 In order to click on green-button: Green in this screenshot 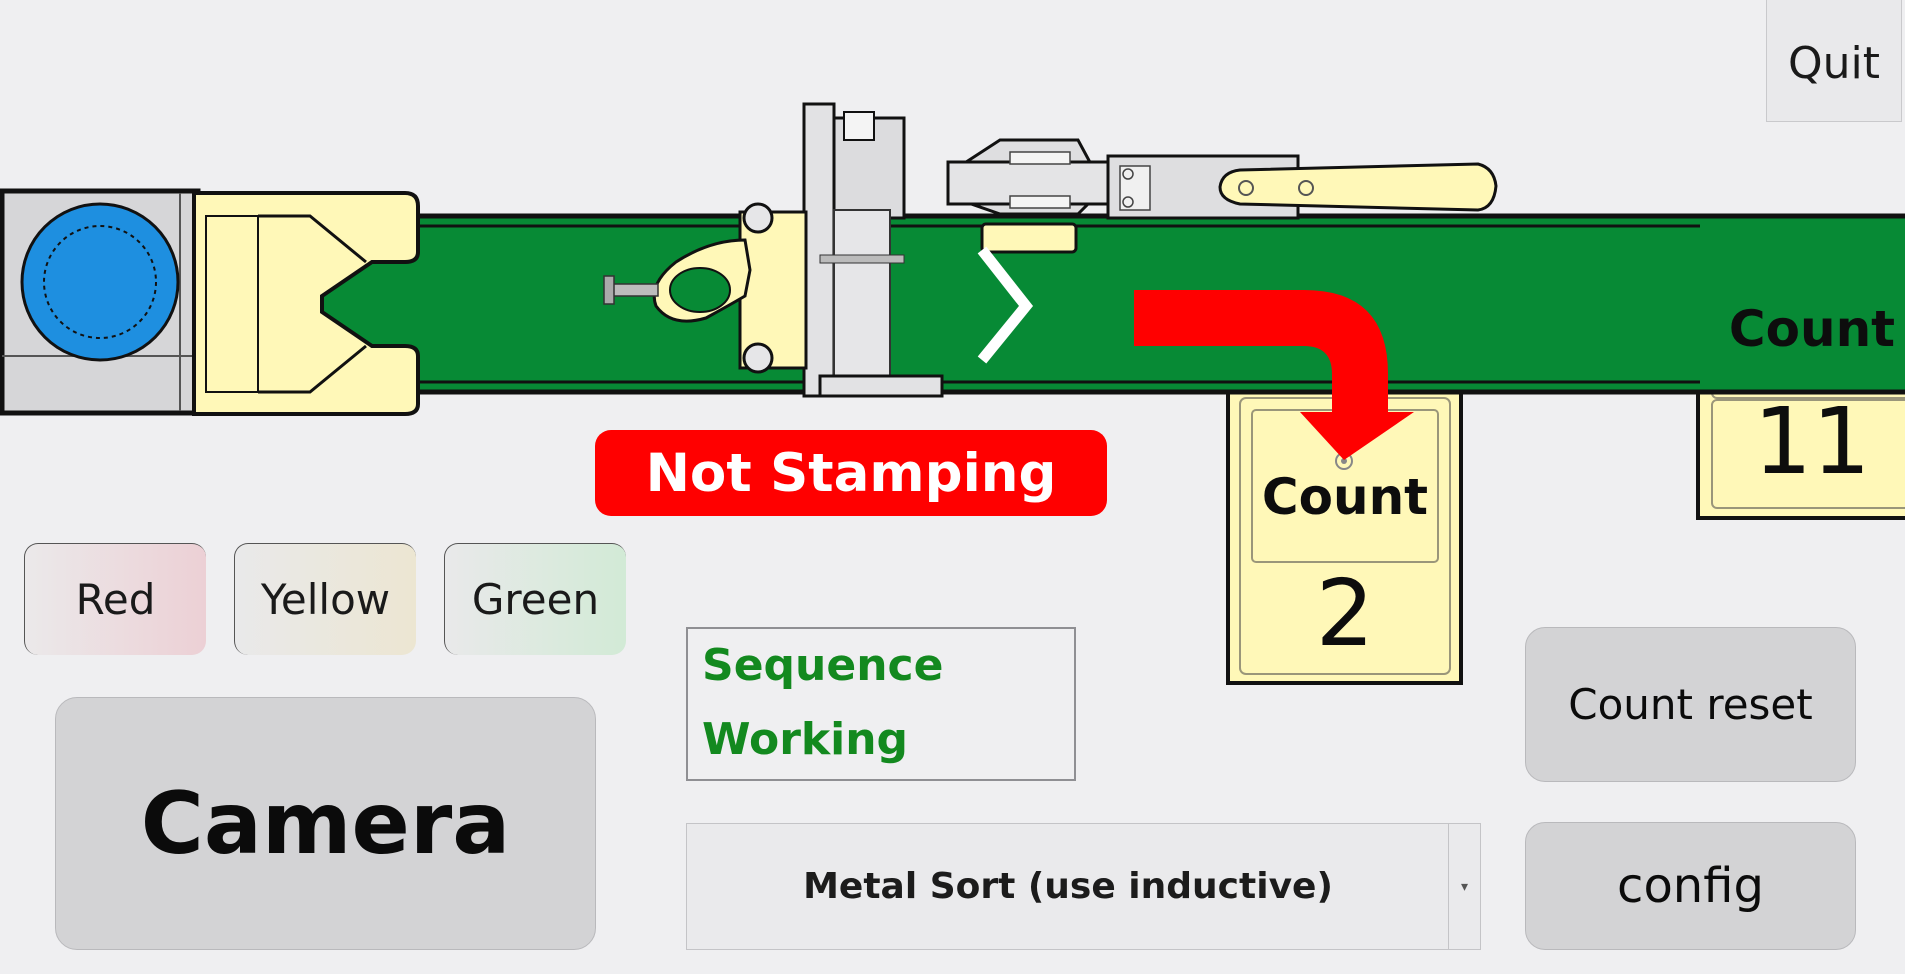, I will do `click(535, 599)`.